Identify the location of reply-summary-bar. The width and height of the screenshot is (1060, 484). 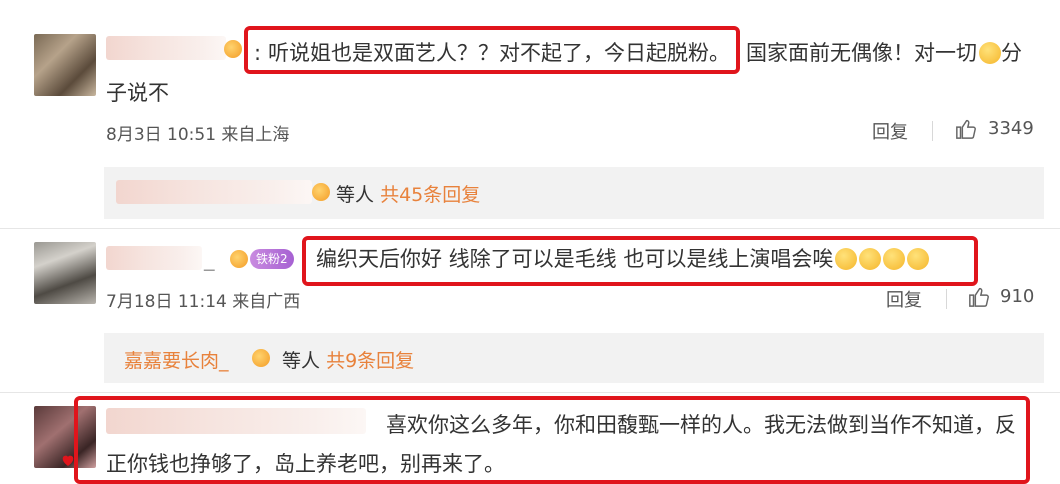
(574, 358).